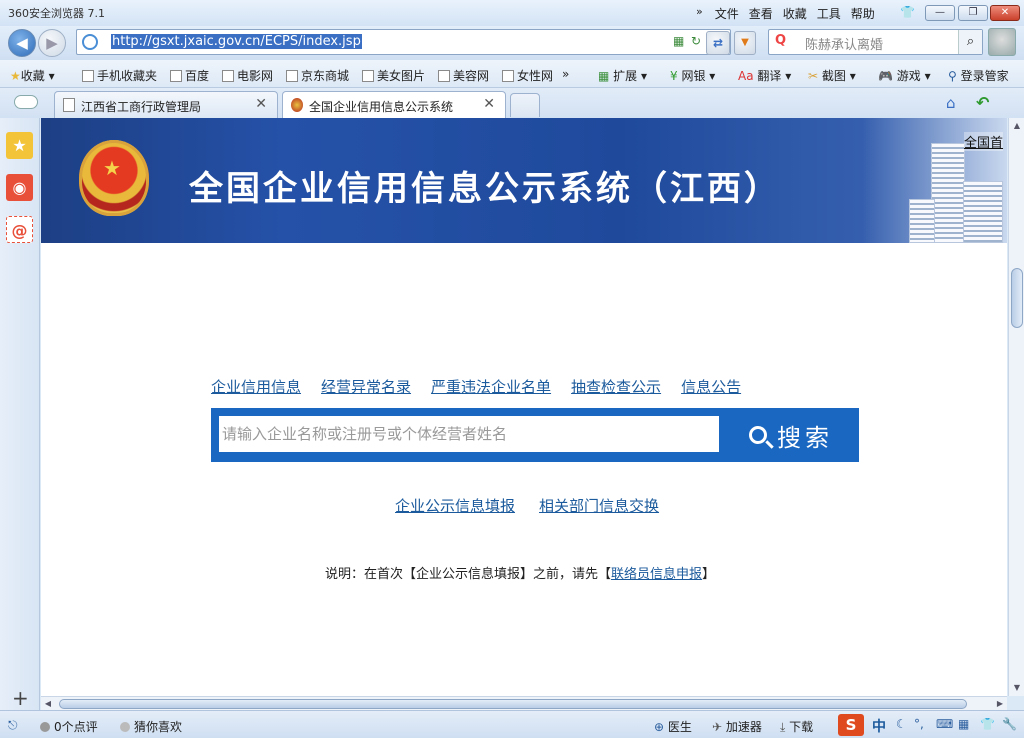 Image resolution: width=1024 pixels, height=738 pixels. Describe the element at coordinates (616, 386) in the screenshot. I see `link-inspection: 抽查检查公示` at that location.